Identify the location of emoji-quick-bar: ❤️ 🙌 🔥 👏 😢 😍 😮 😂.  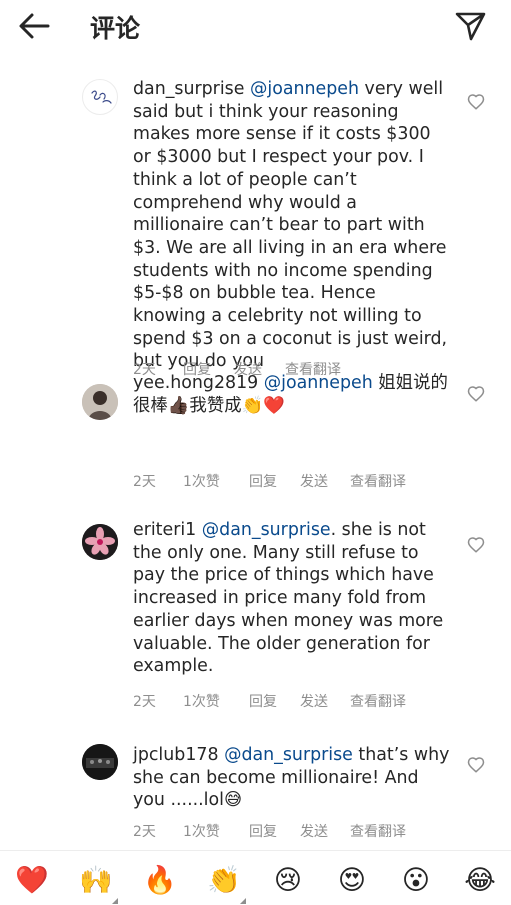
(255, 877).